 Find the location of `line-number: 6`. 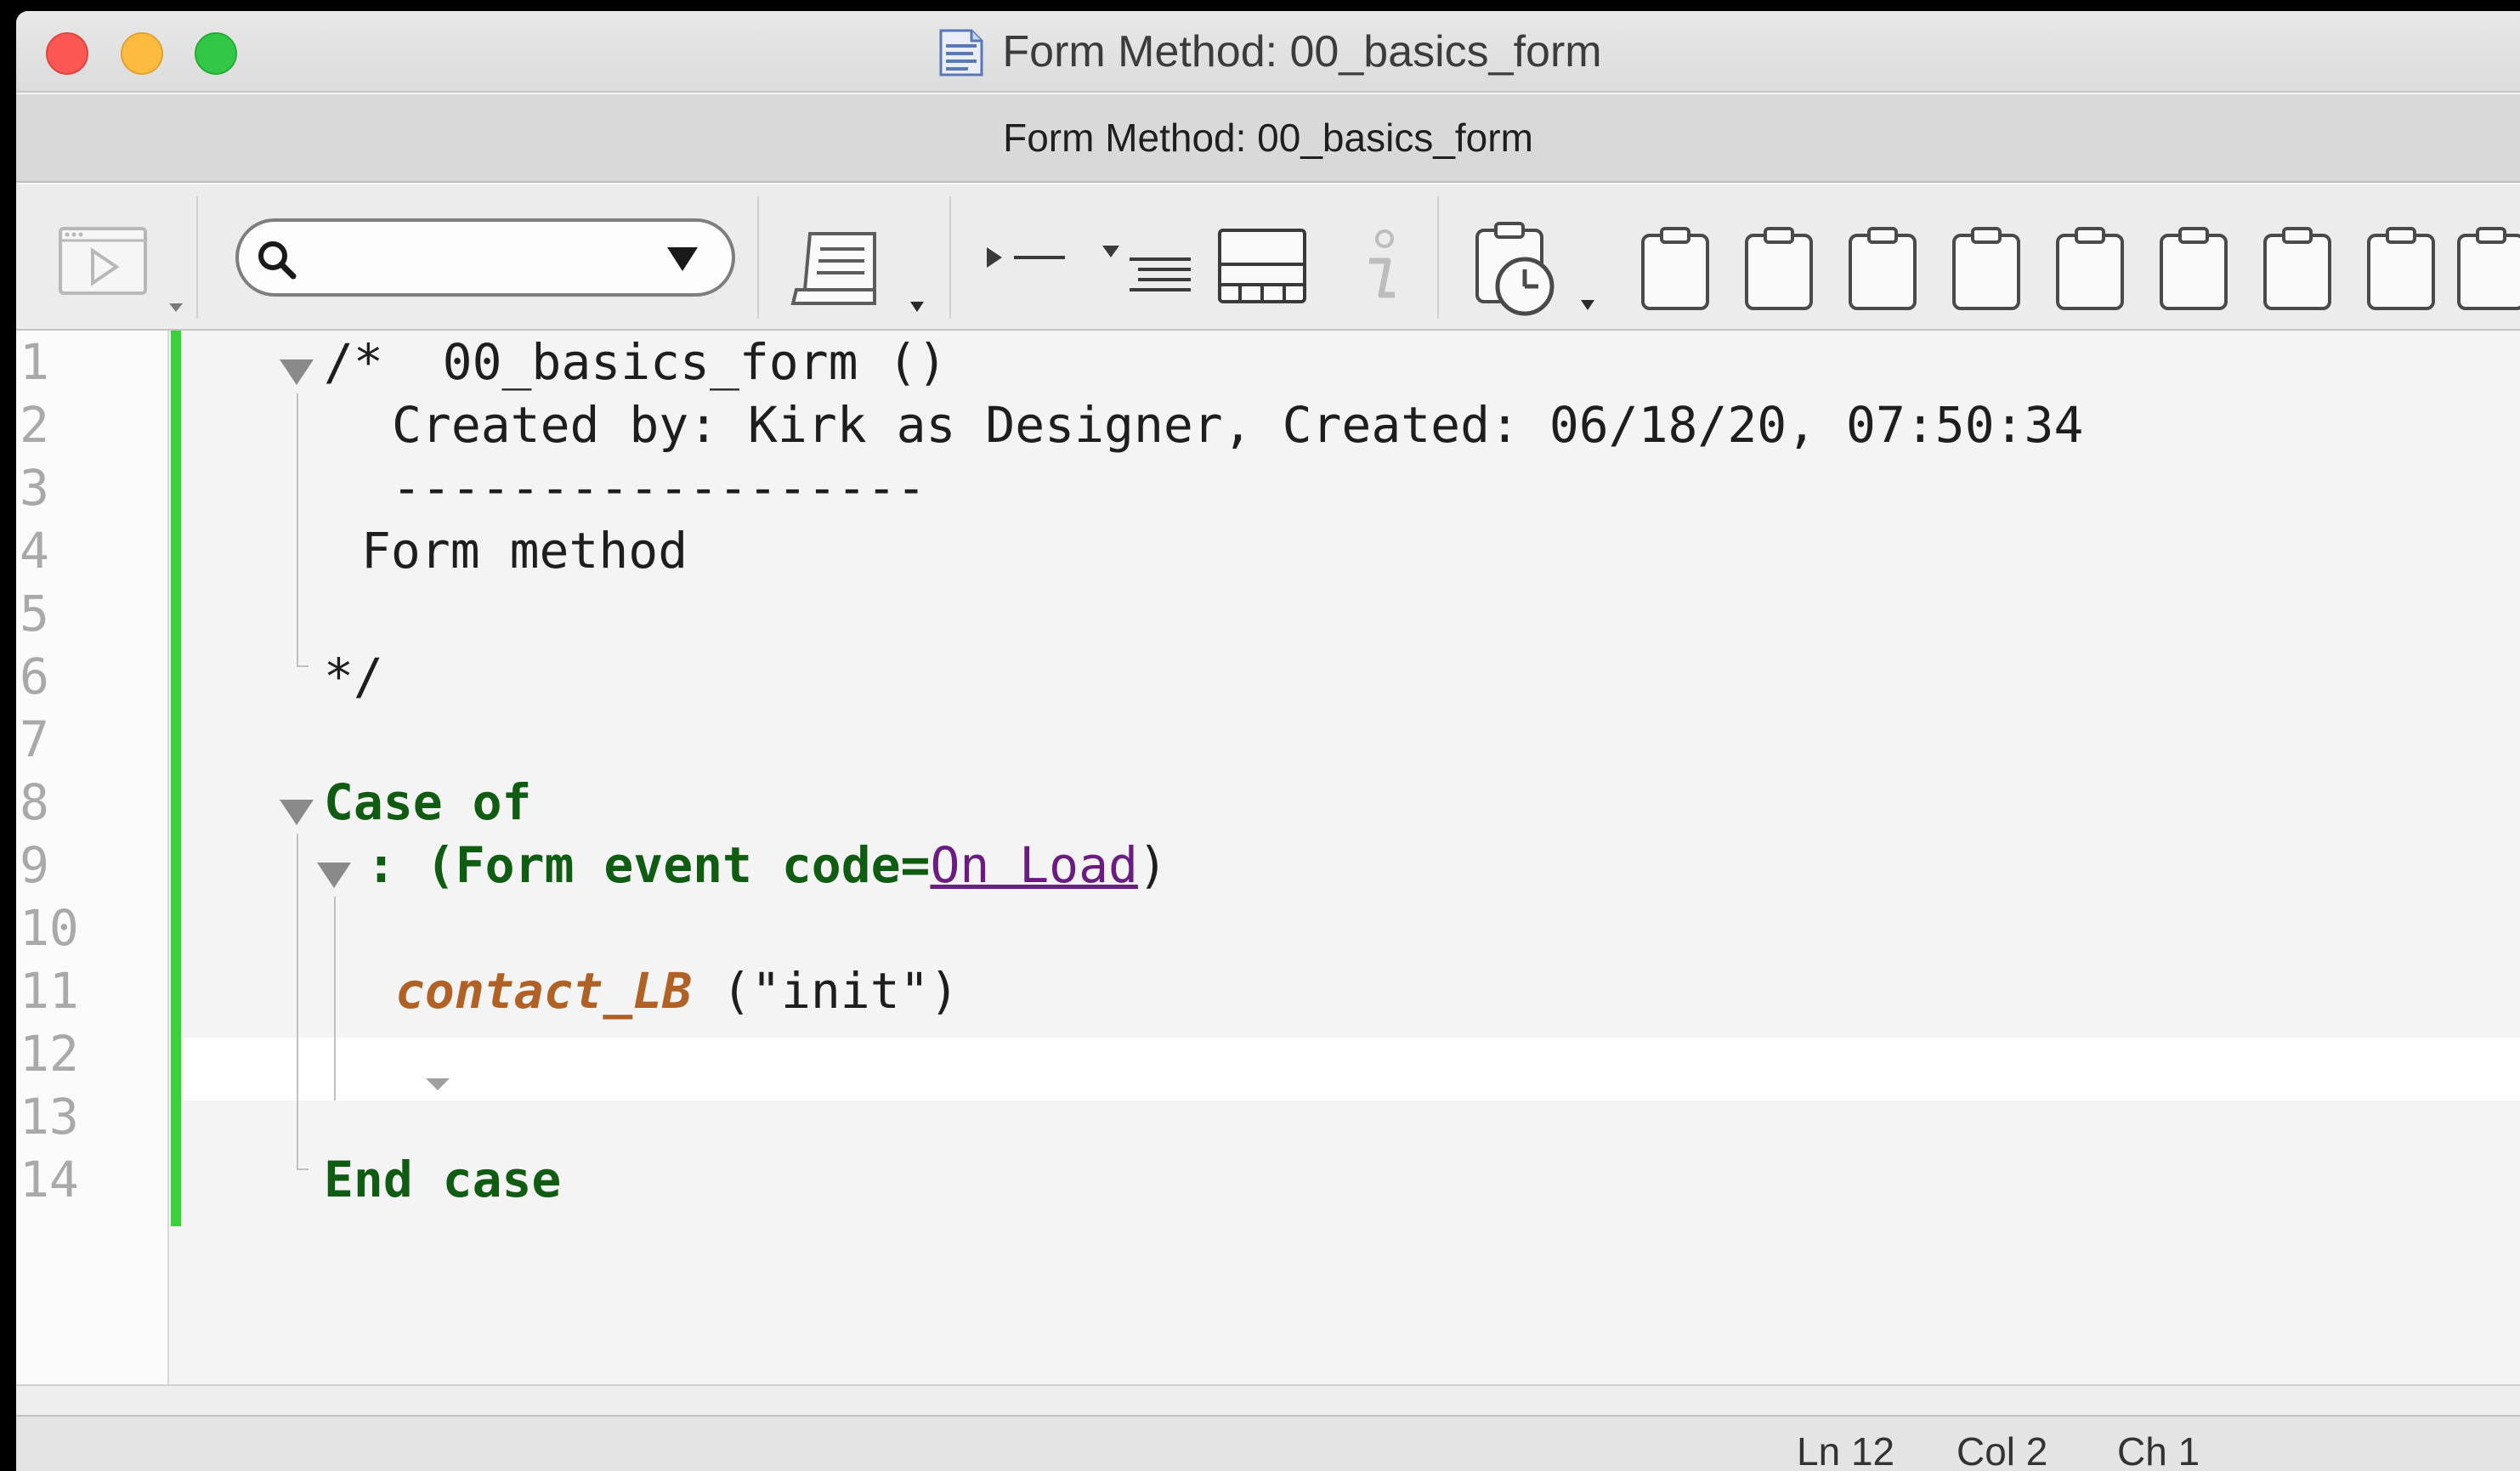

line-number: 6 is located at coordinates (34, 676).